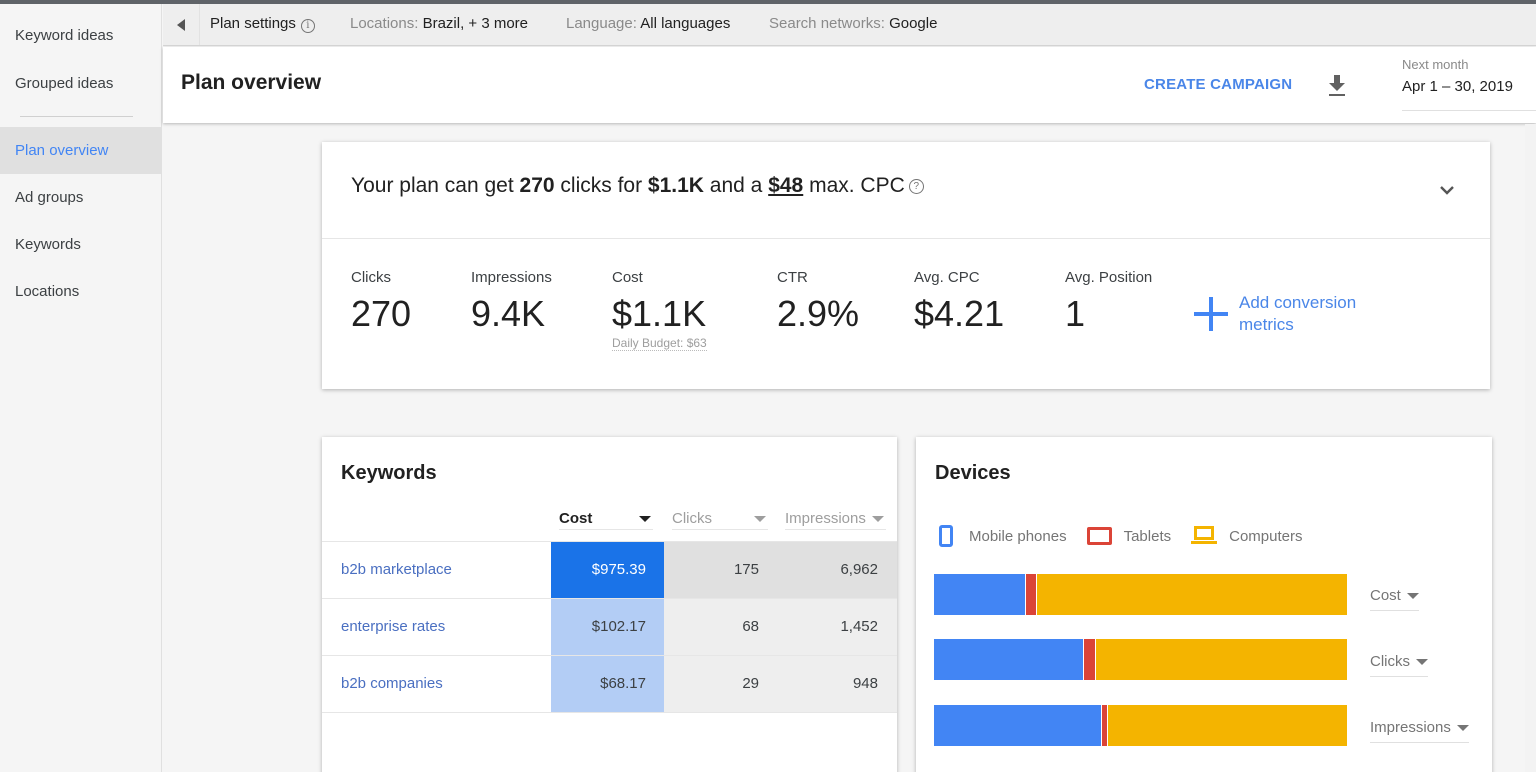  What do you see at coordinates (721, 627) in the screenshot?
I see `clicks-cell: 68` at bounding box center [721, 627].